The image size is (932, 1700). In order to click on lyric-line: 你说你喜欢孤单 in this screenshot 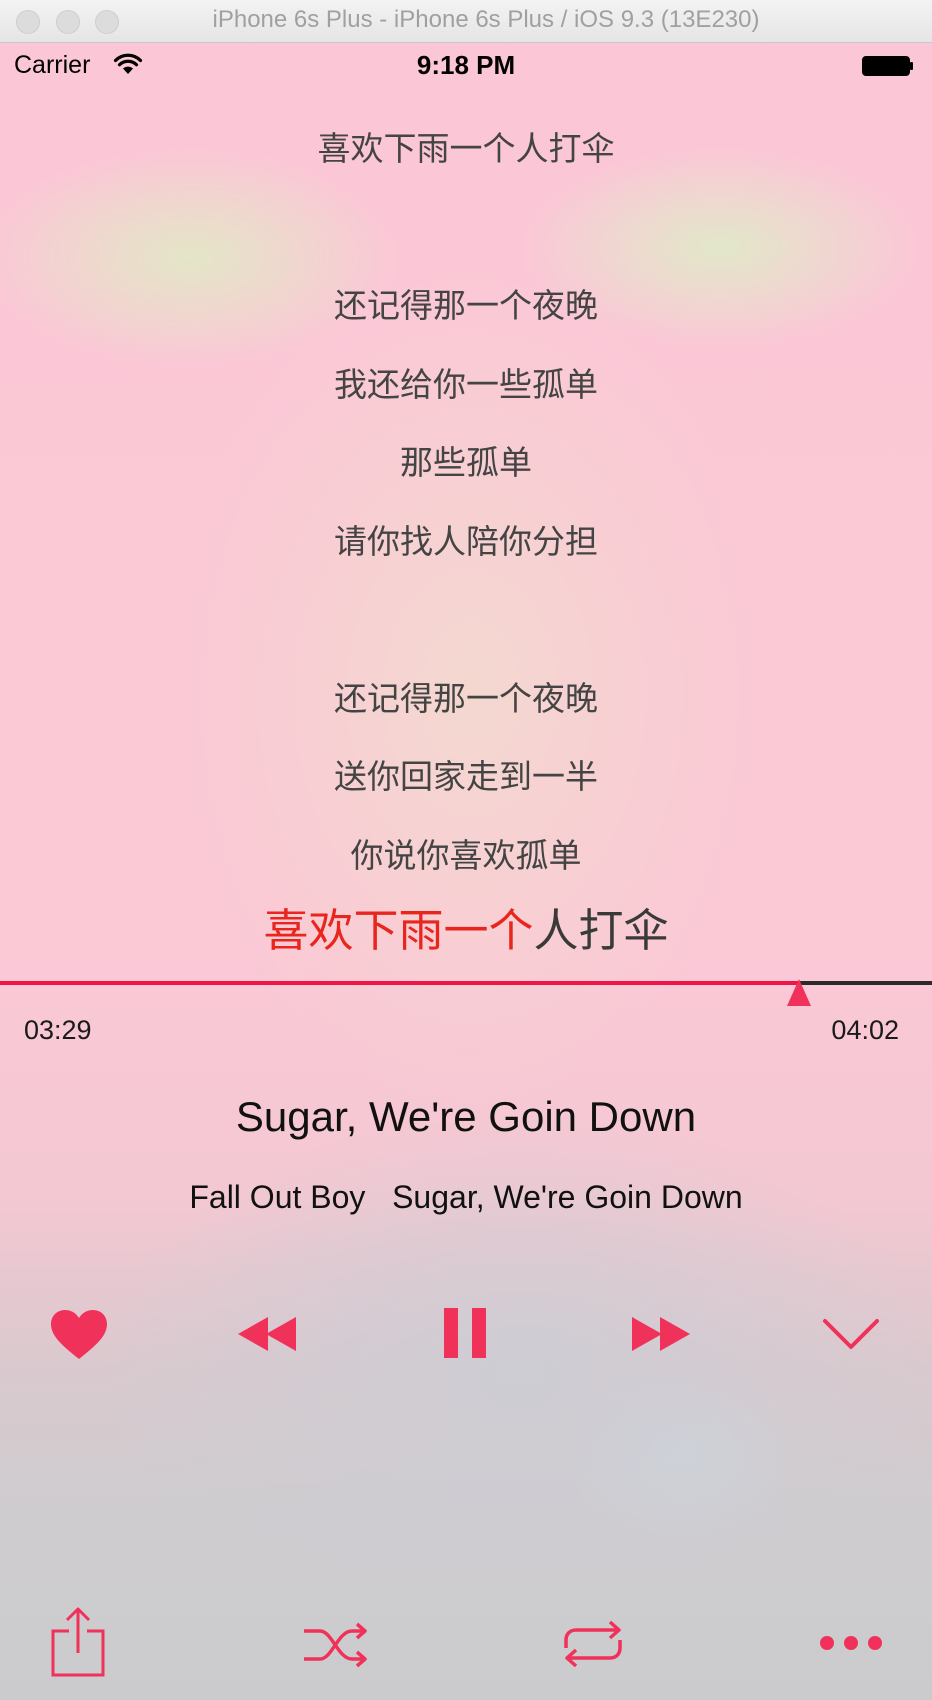, I will do `click(466, 855)`.